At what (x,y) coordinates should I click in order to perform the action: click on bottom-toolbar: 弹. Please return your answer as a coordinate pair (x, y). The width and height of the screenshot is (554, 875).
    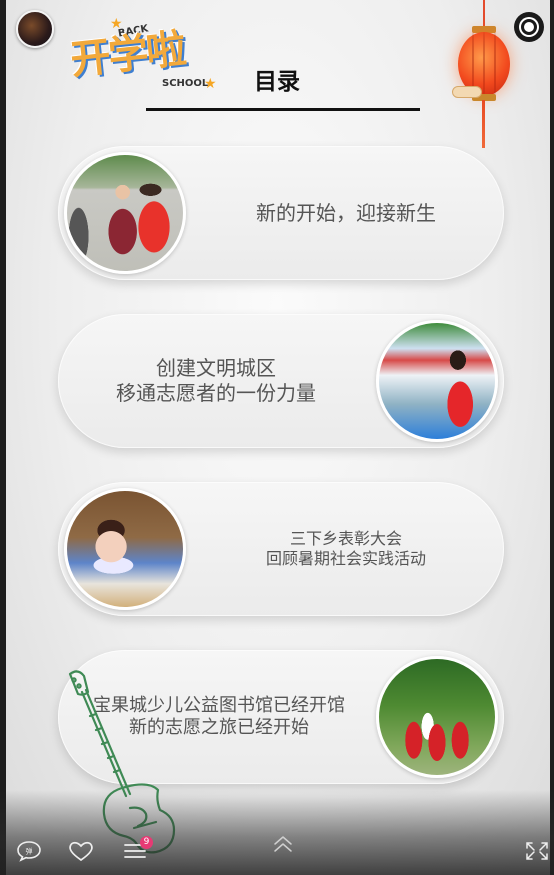
    Looking at the image, I should click on (277, 850).